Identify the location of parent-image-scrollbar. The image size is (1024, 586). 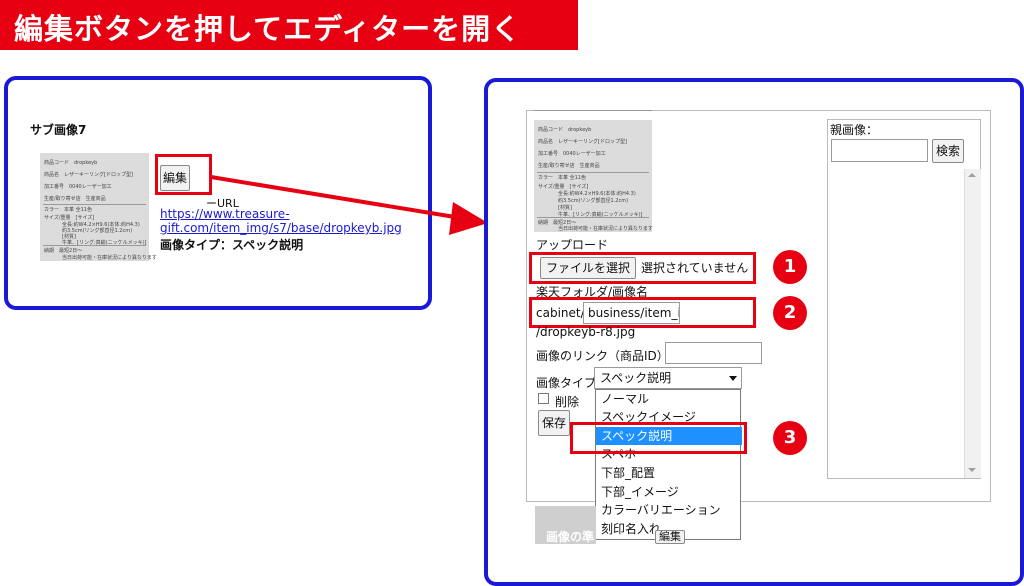
(972, 323).